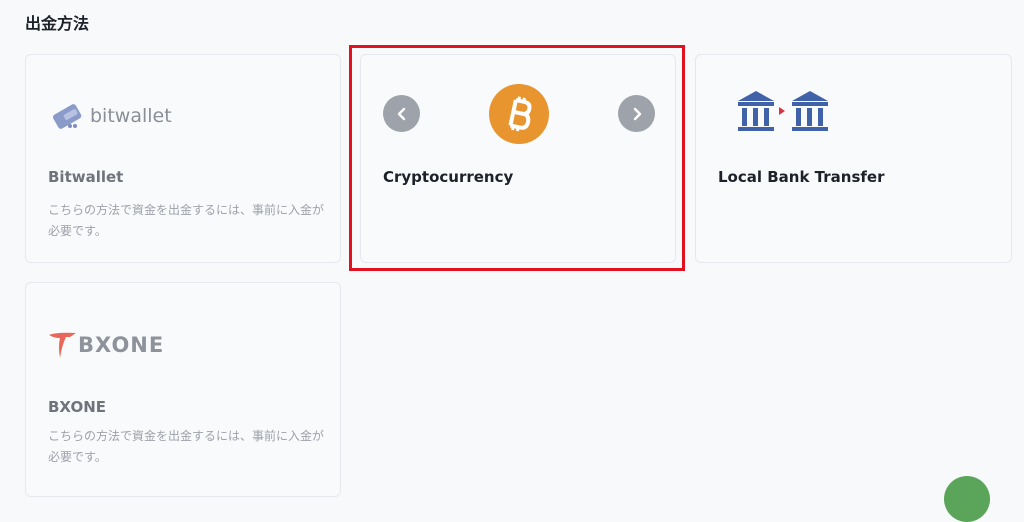  I want to click on bank-transfer-icon, so click(784, 111).